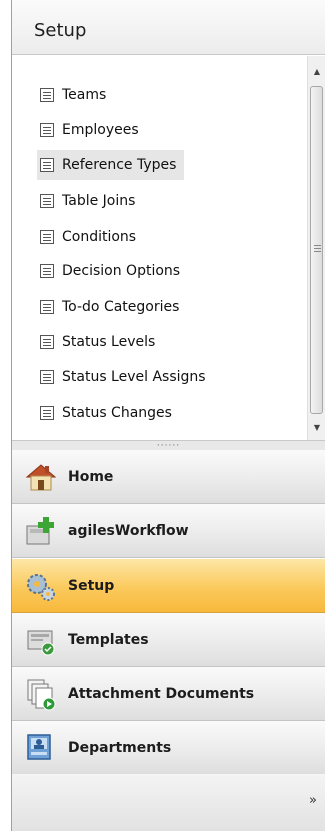 This screenshot has width=325, height=831. I want to click on nav-button-label: Attachment Documents, so click(161, 693).